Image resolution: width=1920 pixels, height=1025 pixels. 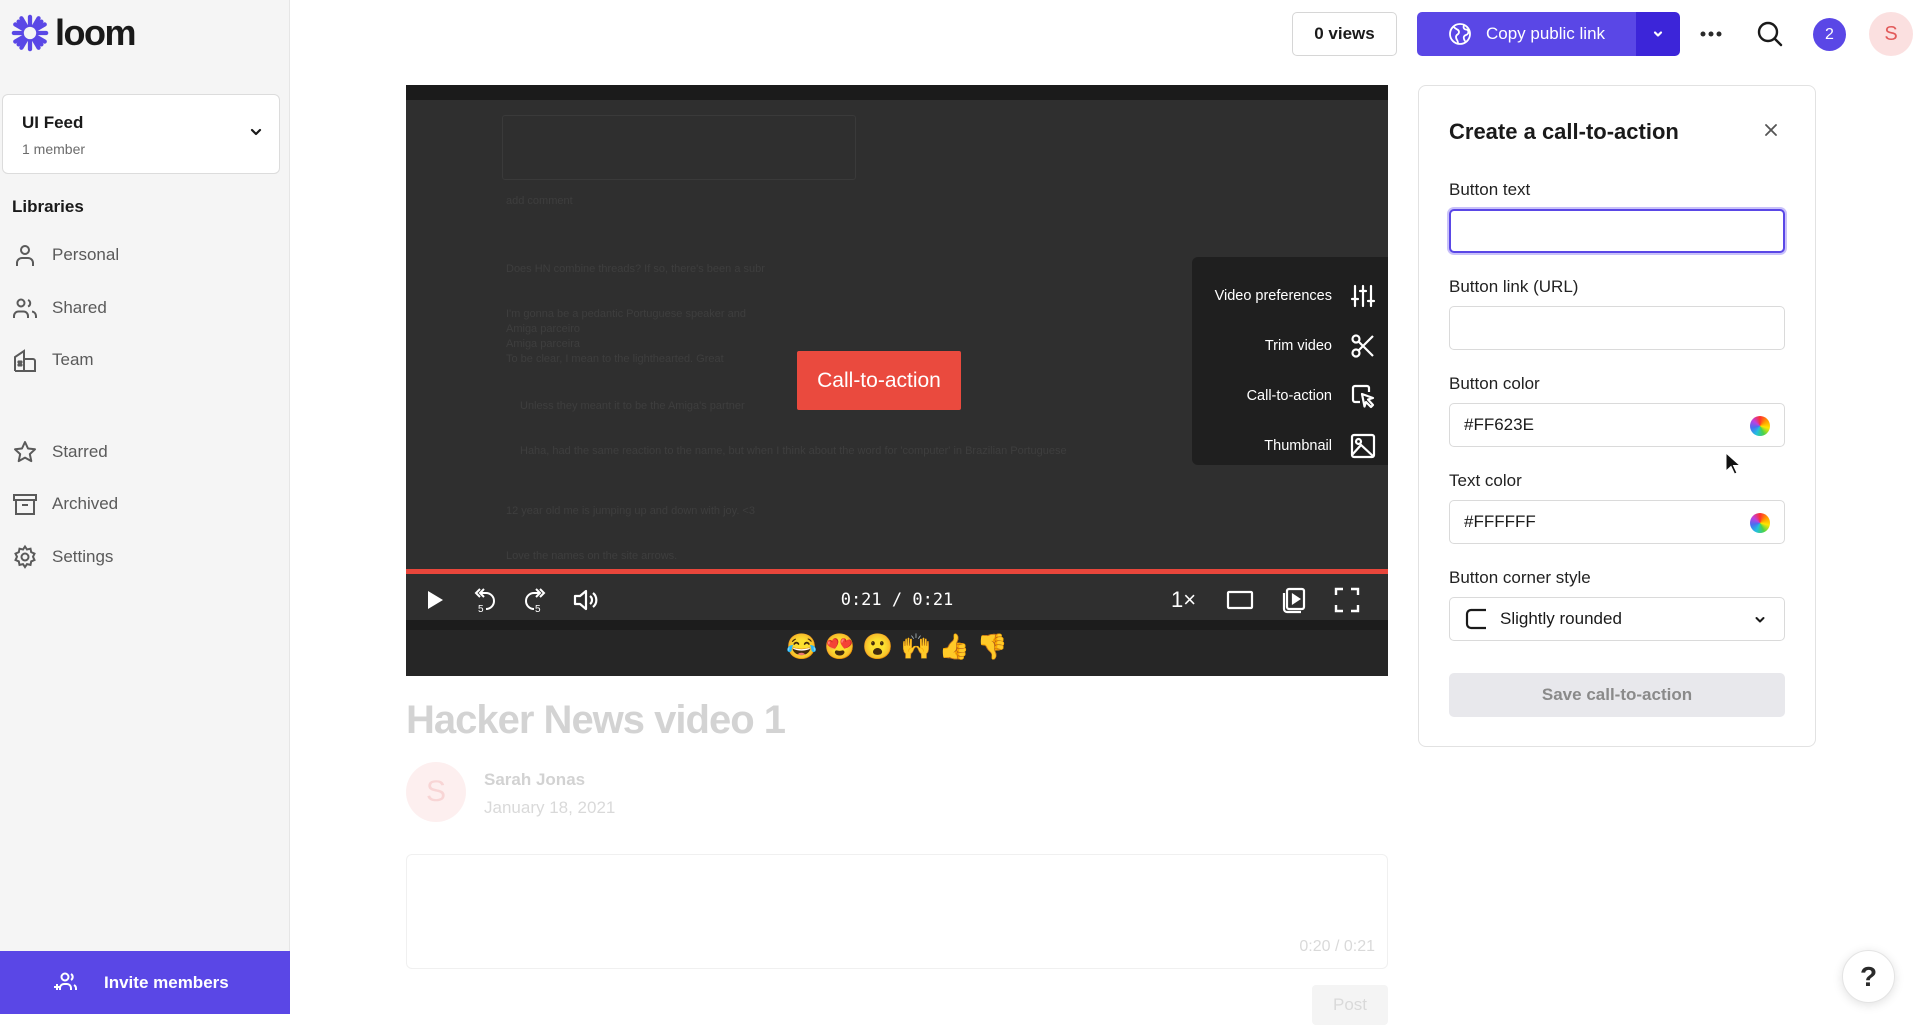 I want to click on search-button, so click(x=1770, y=34).